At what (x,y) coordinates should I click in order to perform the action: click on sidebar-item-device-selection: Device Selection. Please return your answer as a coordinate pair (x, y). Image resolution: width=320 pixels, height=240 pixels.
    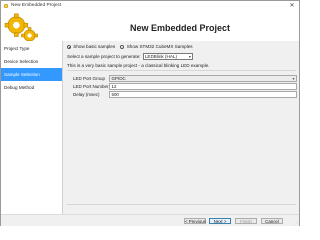
    Looking at the image, I should click on (31, 61).